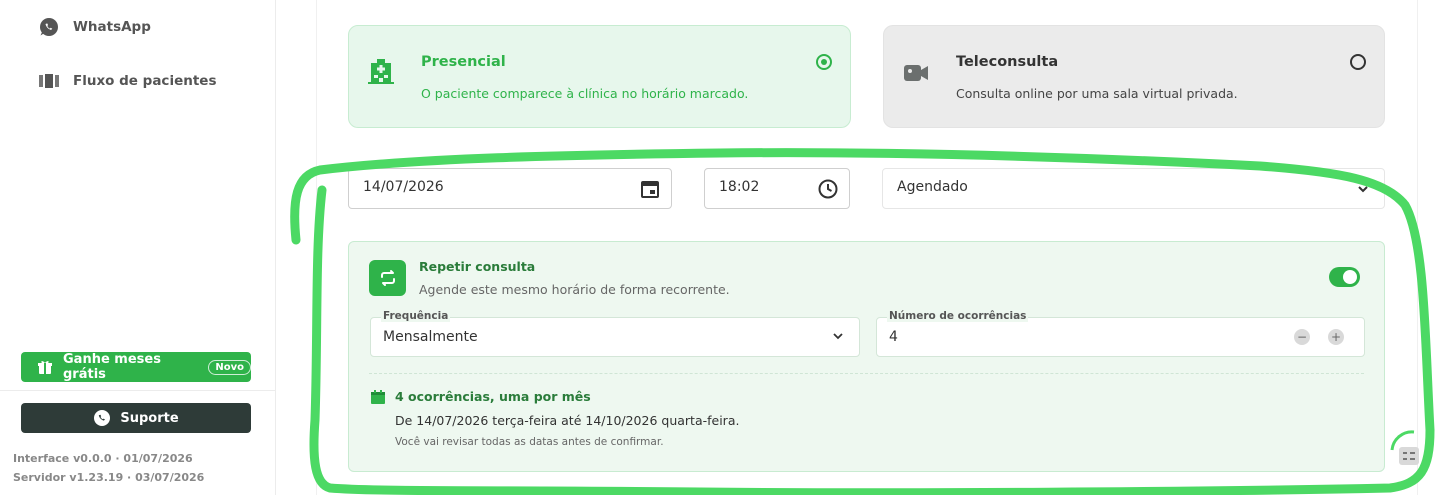  I want to click on sidebar-divider, so click(138, 390).